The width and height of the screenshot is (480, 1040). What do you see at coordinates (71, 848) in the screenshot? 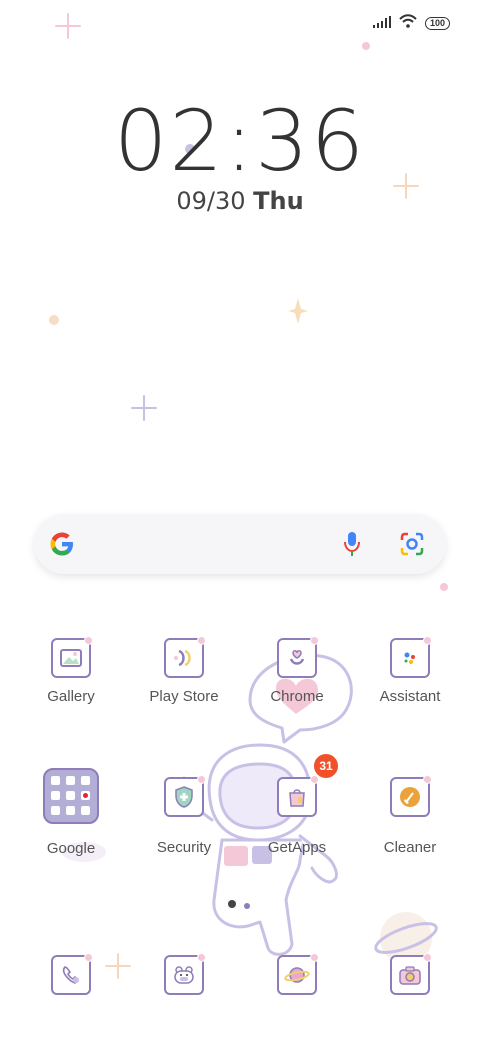
I see `app-label: Google` at bounding box center [71, 848].